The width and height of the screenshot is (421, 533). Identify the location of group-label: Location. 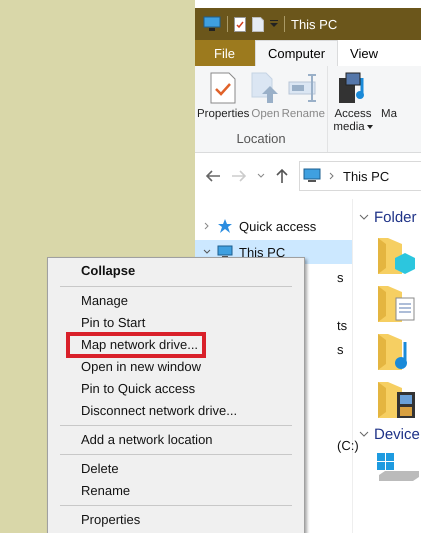
(261, 139).